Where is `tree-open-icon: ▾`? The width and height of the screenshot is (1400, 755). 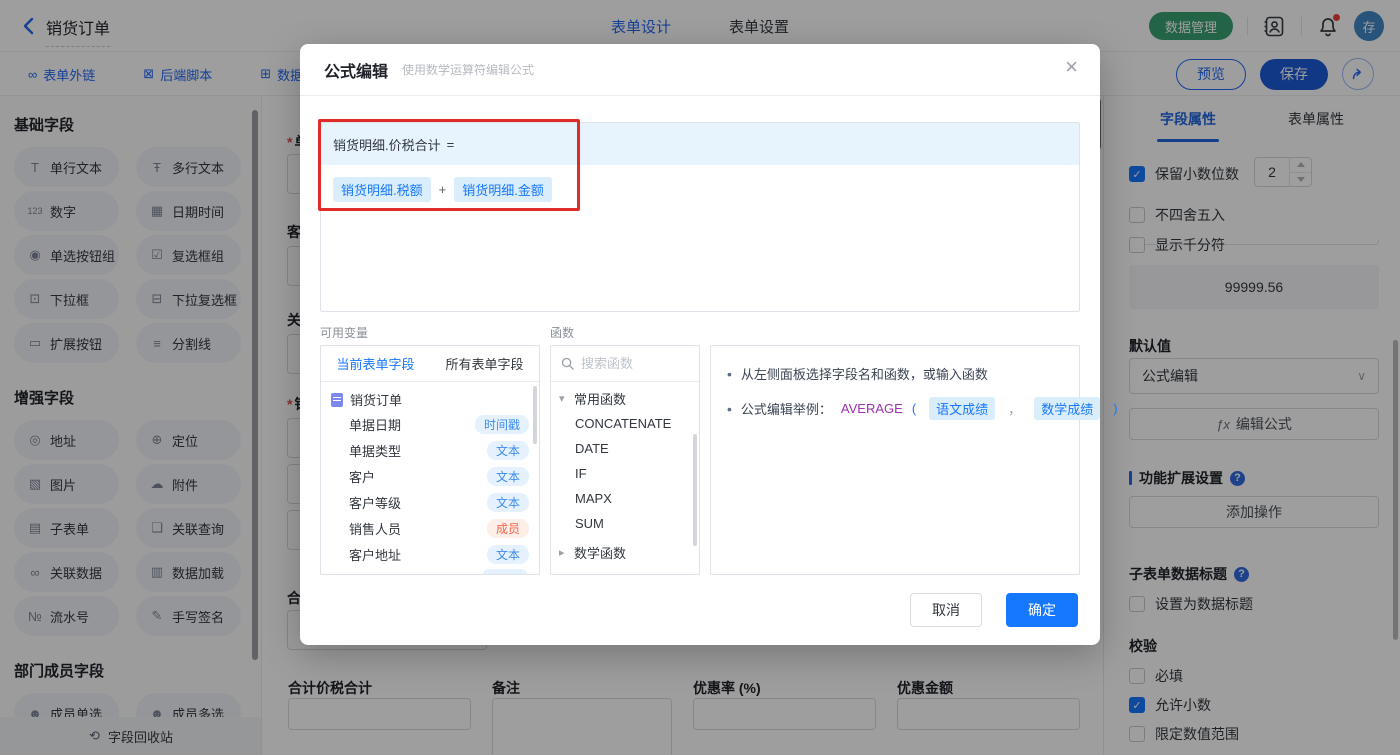 tree-open-icon: ▾ is located at coordinates (562, 398).